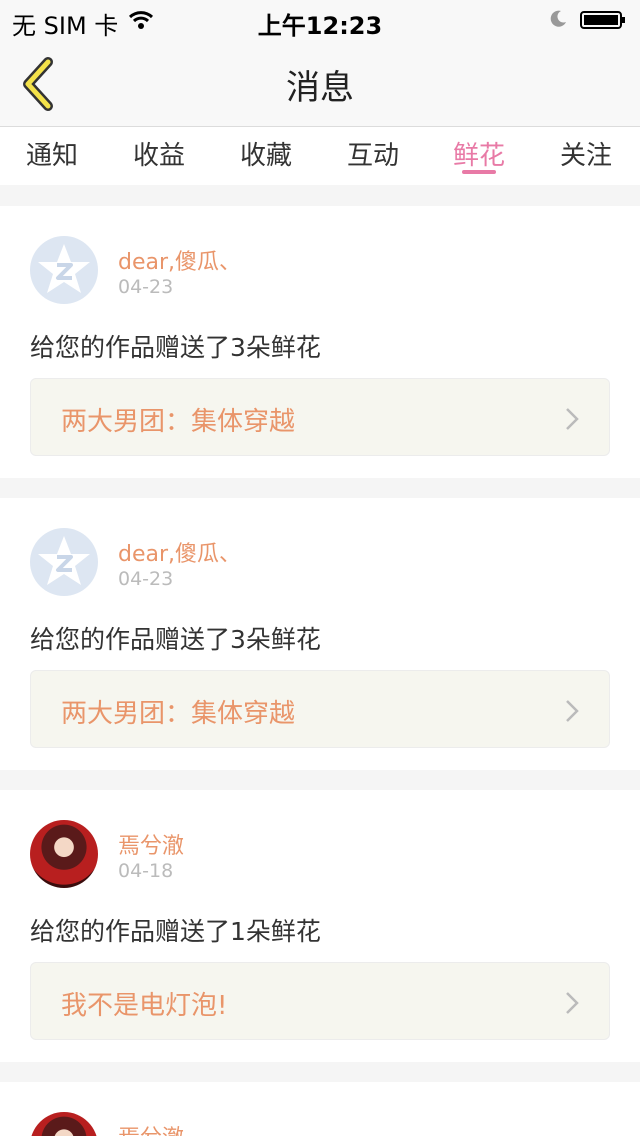 The width and height of the screenshot is (640, 1136). I want to click on message-text: 给您的作品赠送了1朵鲜花, so click(175, 931).